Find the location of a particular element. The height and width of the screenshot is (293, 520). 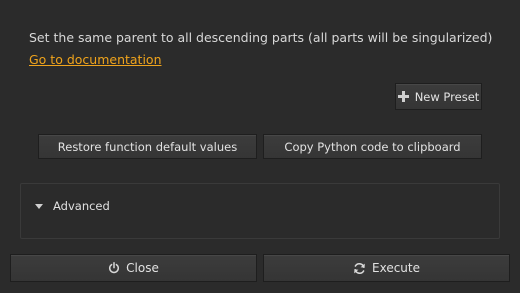

new-preset-button: New Preset is located at coordinates (438, 96).